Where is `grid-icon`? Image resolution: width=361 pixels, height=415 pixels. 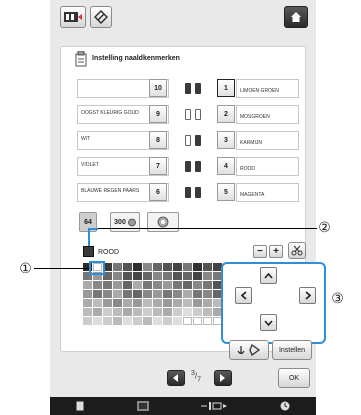
grid-icon is located at coordinates (142, 406).